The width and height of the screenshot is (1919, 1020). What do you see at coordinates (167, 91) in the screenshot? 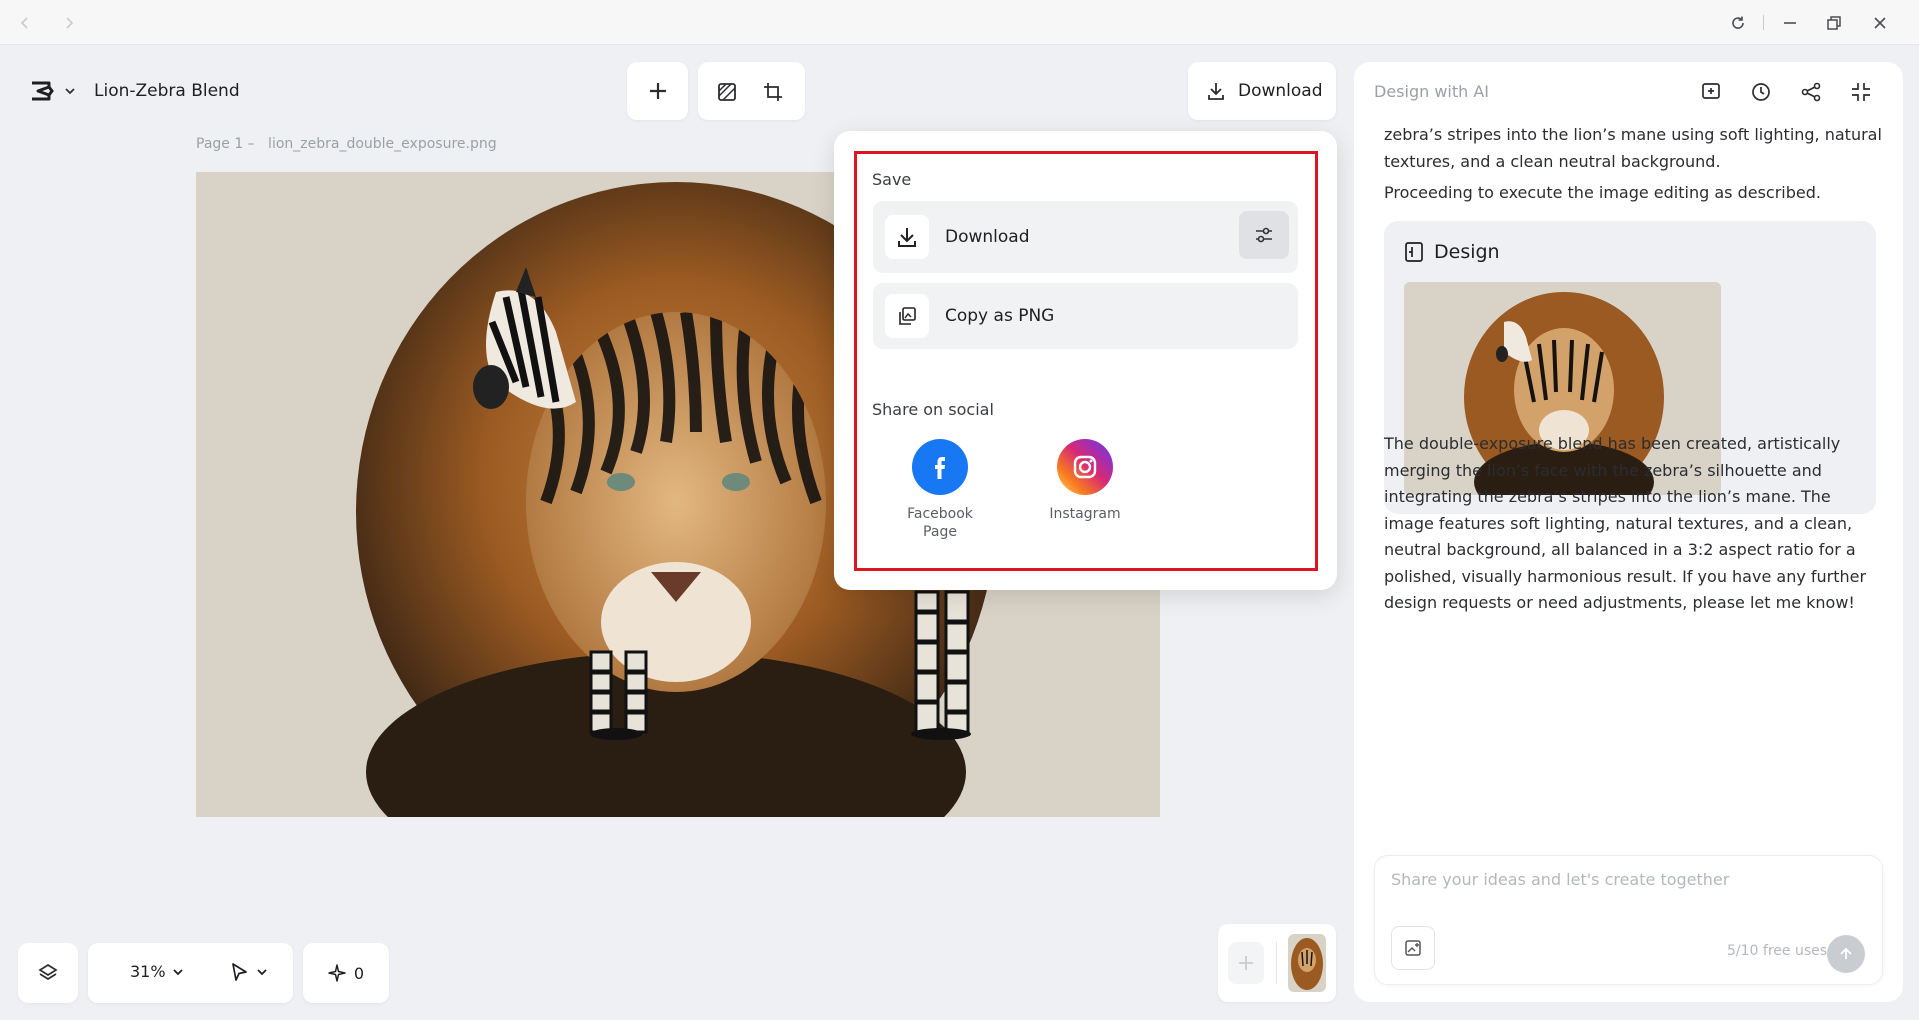
I see `project-title: Lion-Zebra Blend` at bounding box center [167, 91].